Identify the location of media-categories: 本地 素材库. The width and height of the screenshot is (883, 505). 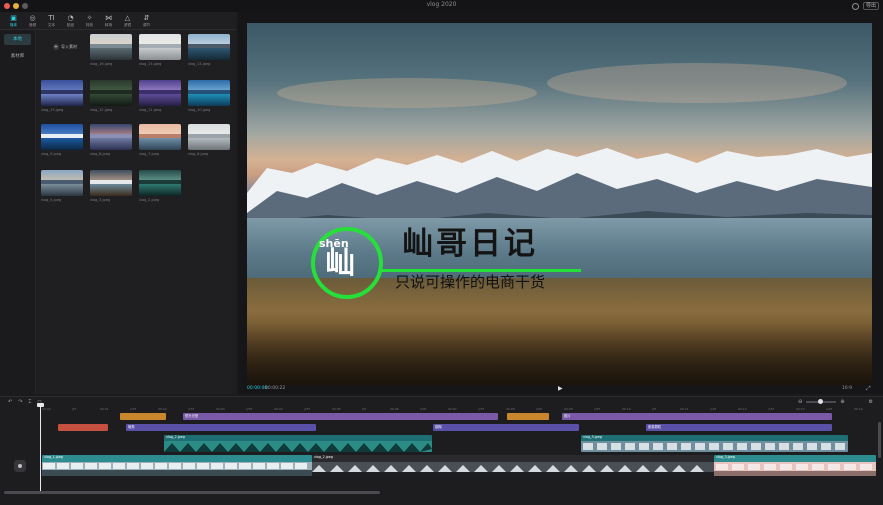
(18, 212).